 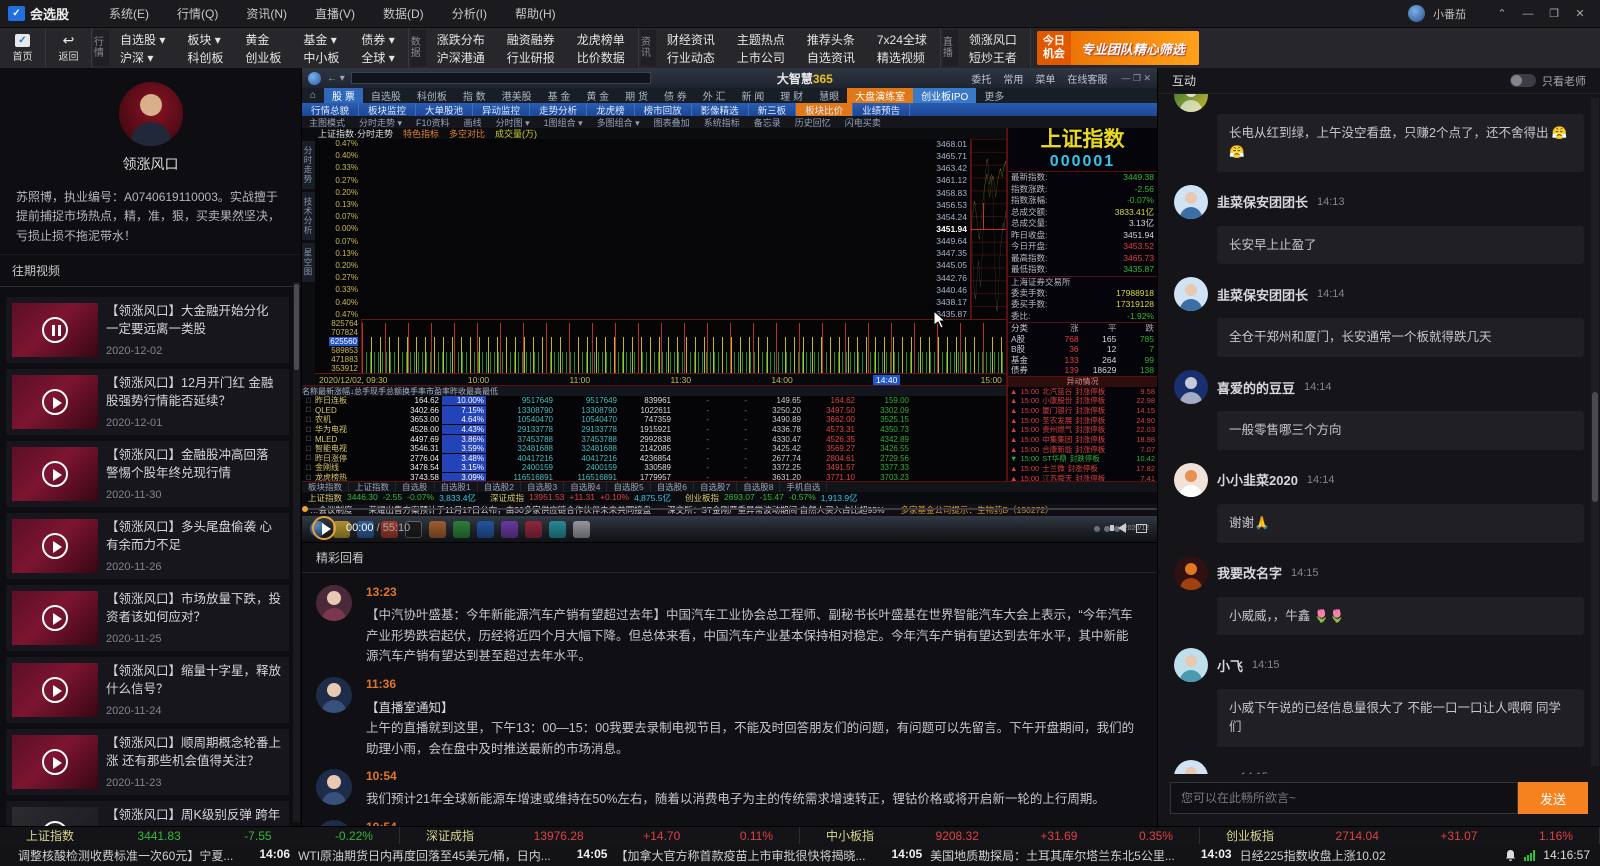 I want to click on chart-side-tabs: 分时走势 技术分析 星空图, so click(x=308, y=262).